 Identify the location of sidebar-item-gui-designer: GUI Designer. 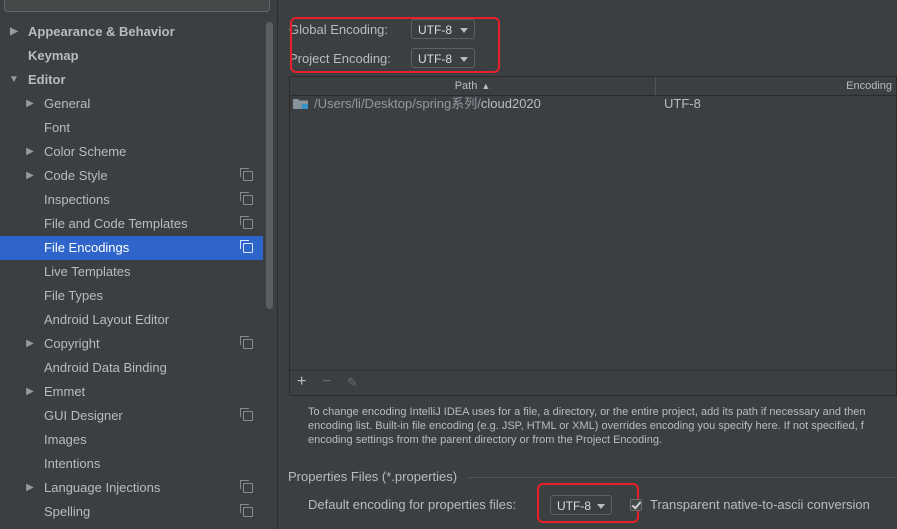
(131, 416).